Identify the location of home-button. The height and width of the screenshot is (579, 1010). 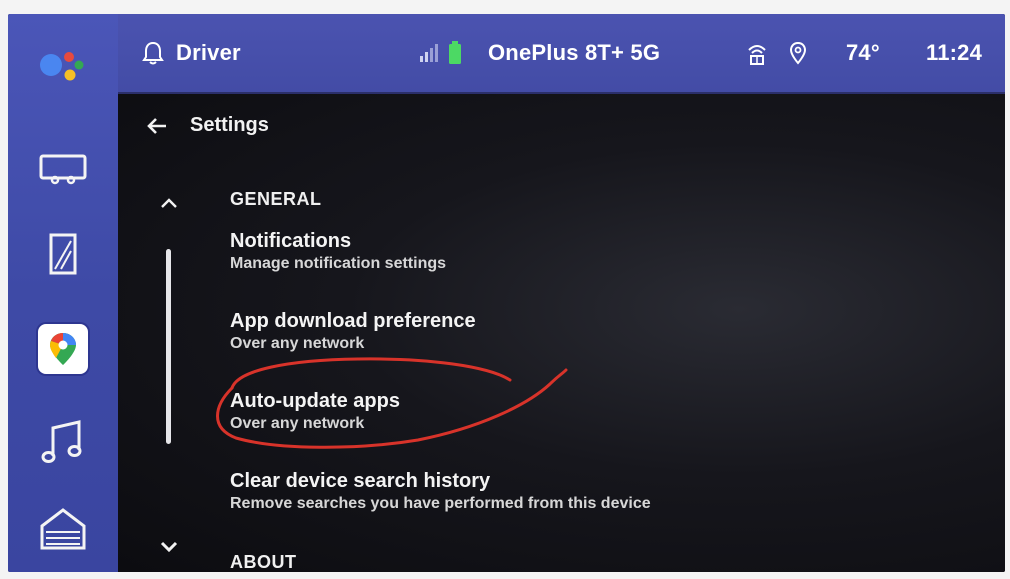
(63, 527).